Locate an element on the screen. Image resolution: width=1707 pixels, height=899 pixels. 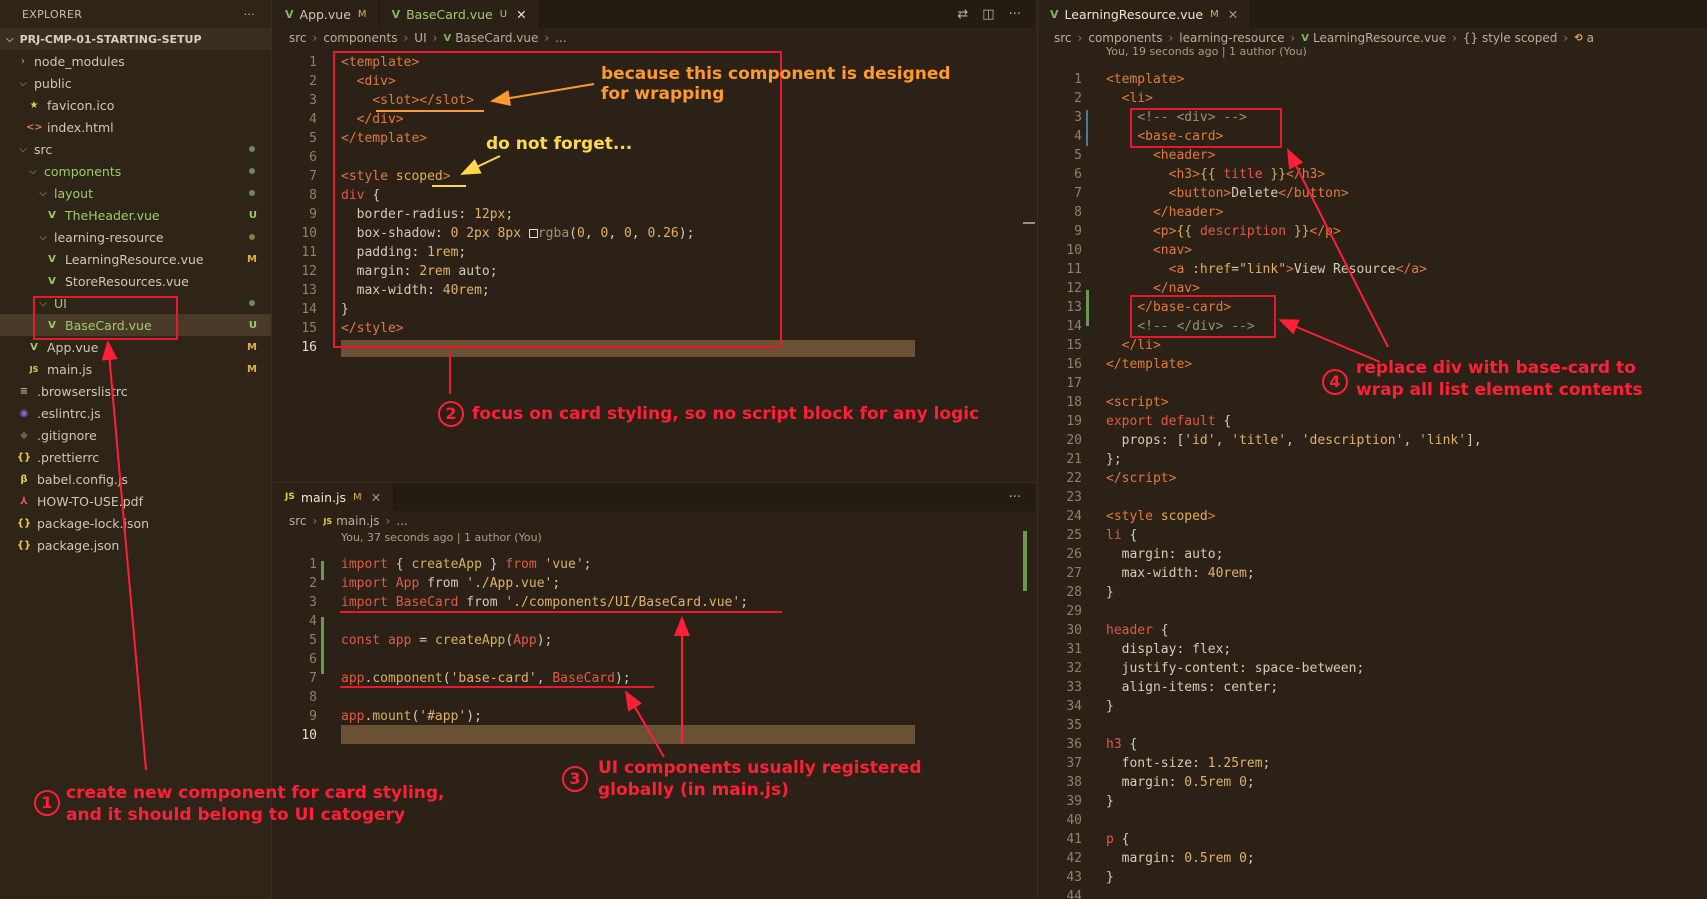
element-icon: ⟲ is located at coordinates (1578, 38).